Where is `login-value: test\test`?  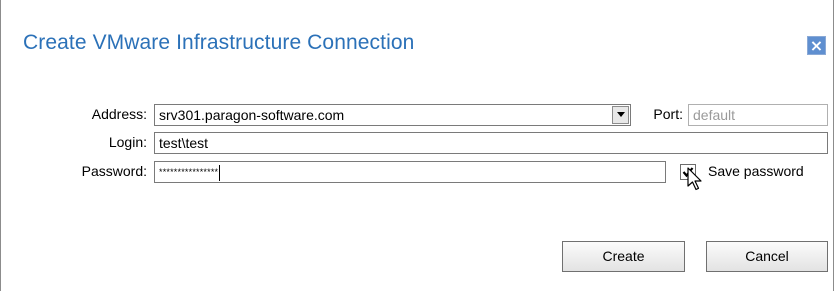
login-value: test\test is located at coordinates (184, 143).